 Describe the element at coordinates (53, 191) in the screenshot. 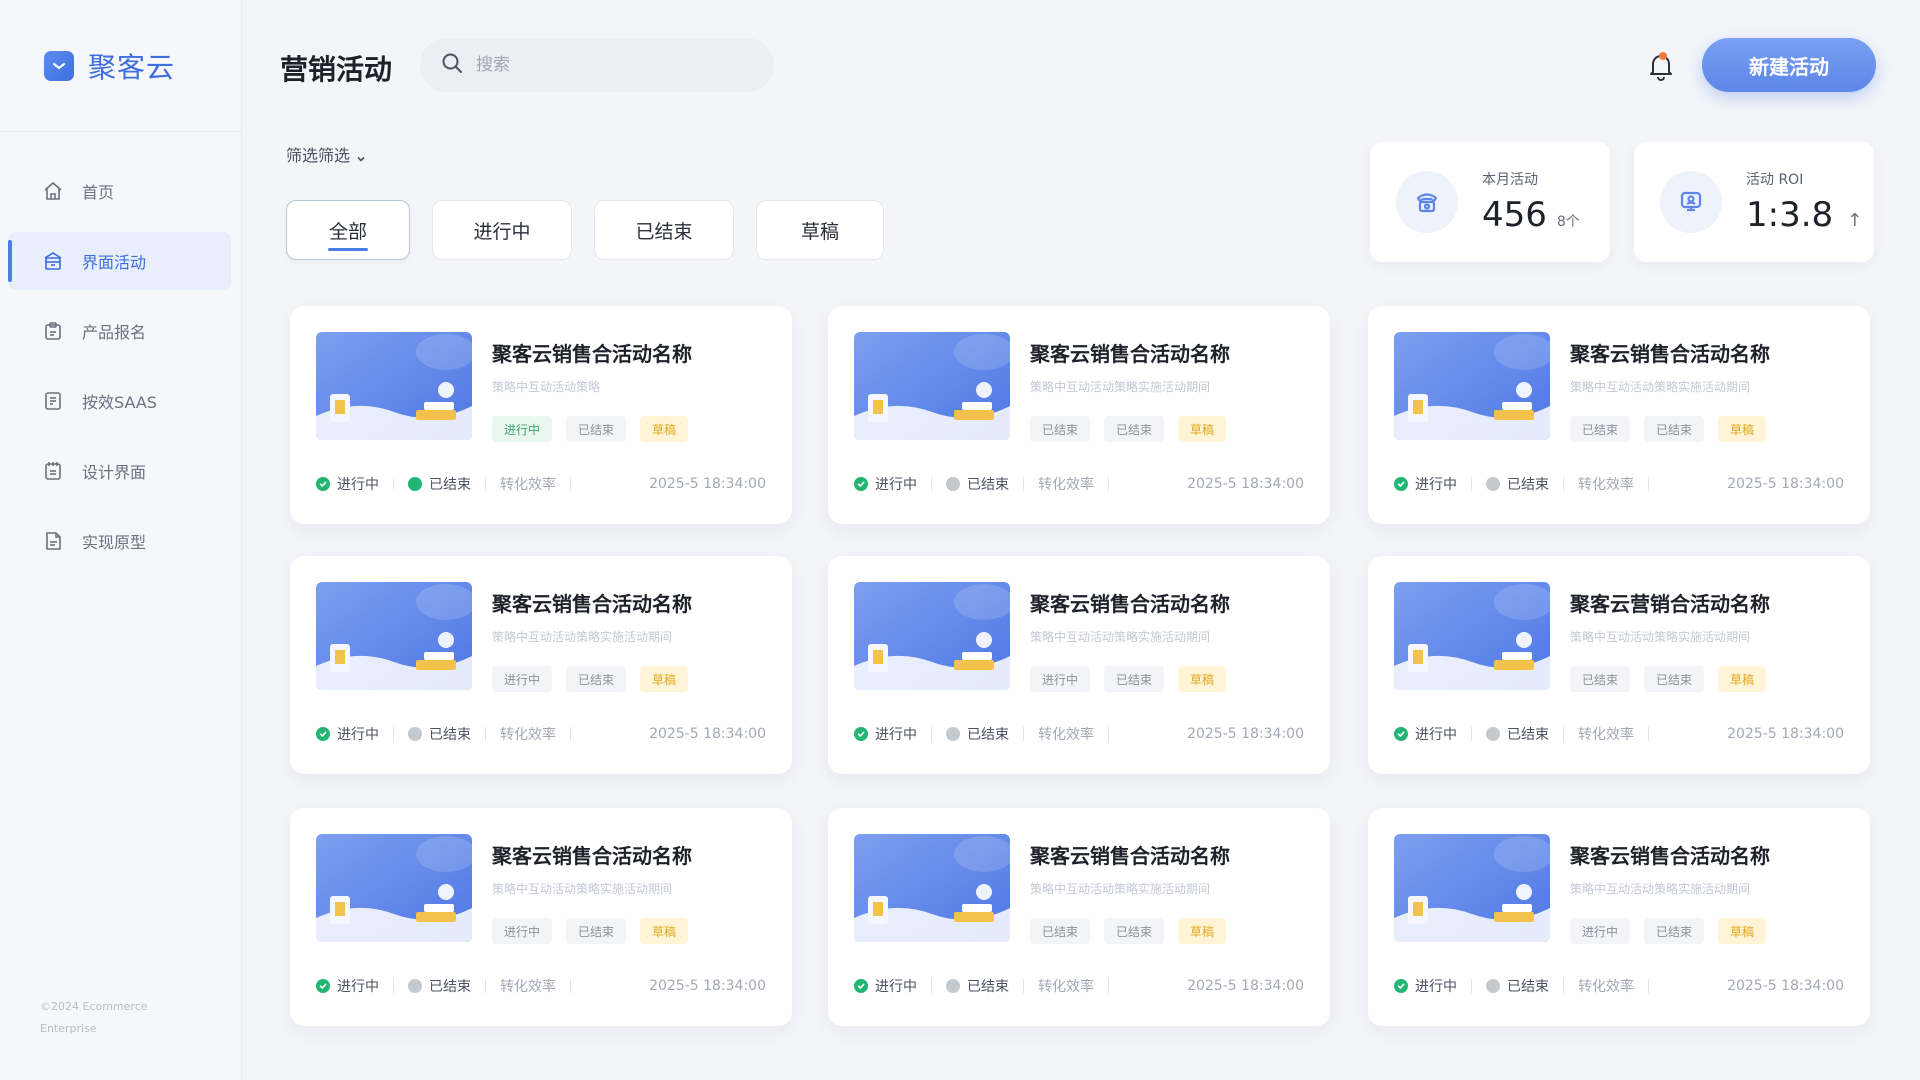

I see `home-icon` at that location.